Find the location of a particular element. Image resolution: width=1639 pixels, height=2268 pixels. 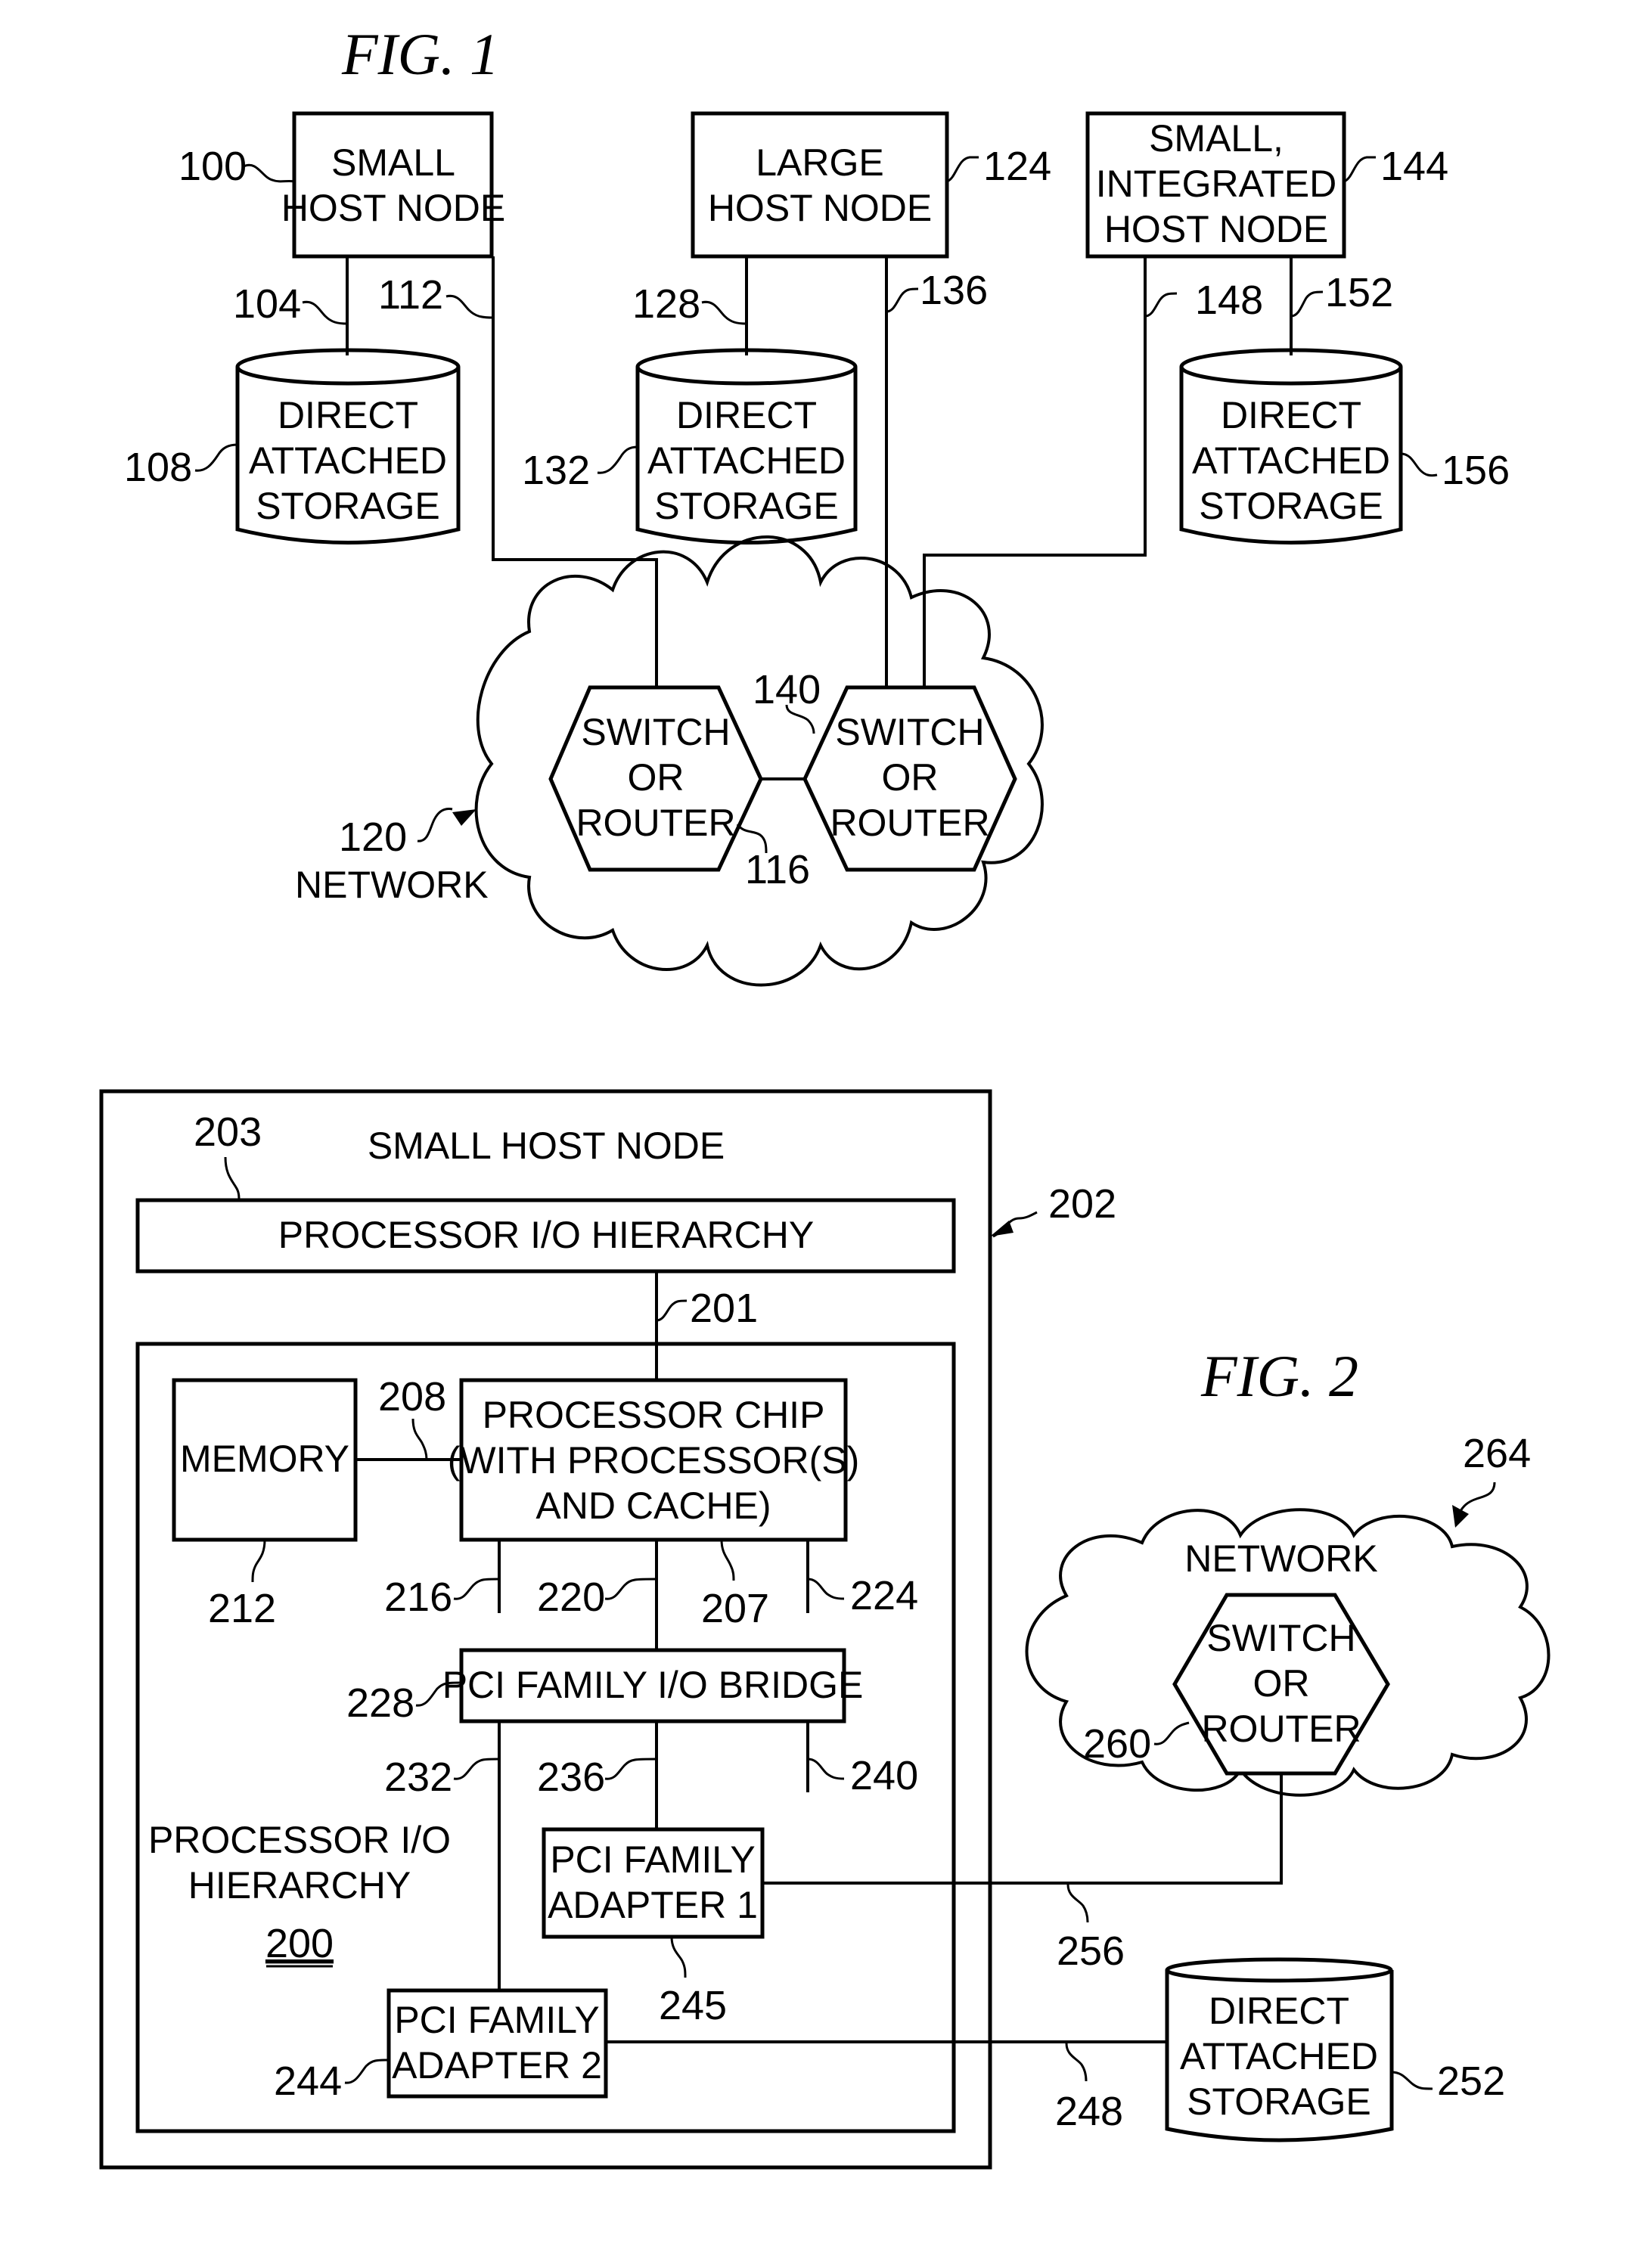

ref-104: 104 is located at coordinates (267, 304).